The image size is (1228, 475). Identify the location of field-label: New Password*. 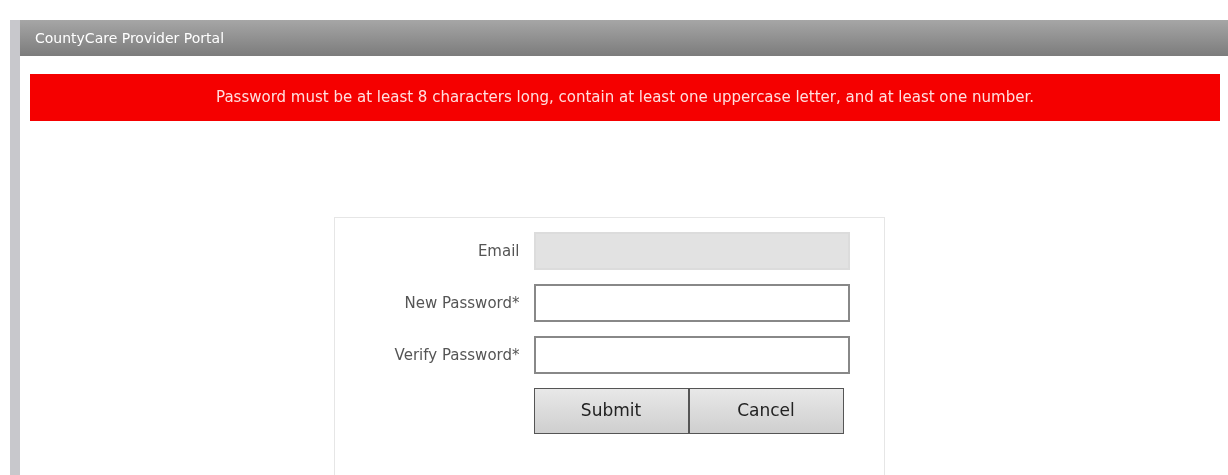
(461, 303).